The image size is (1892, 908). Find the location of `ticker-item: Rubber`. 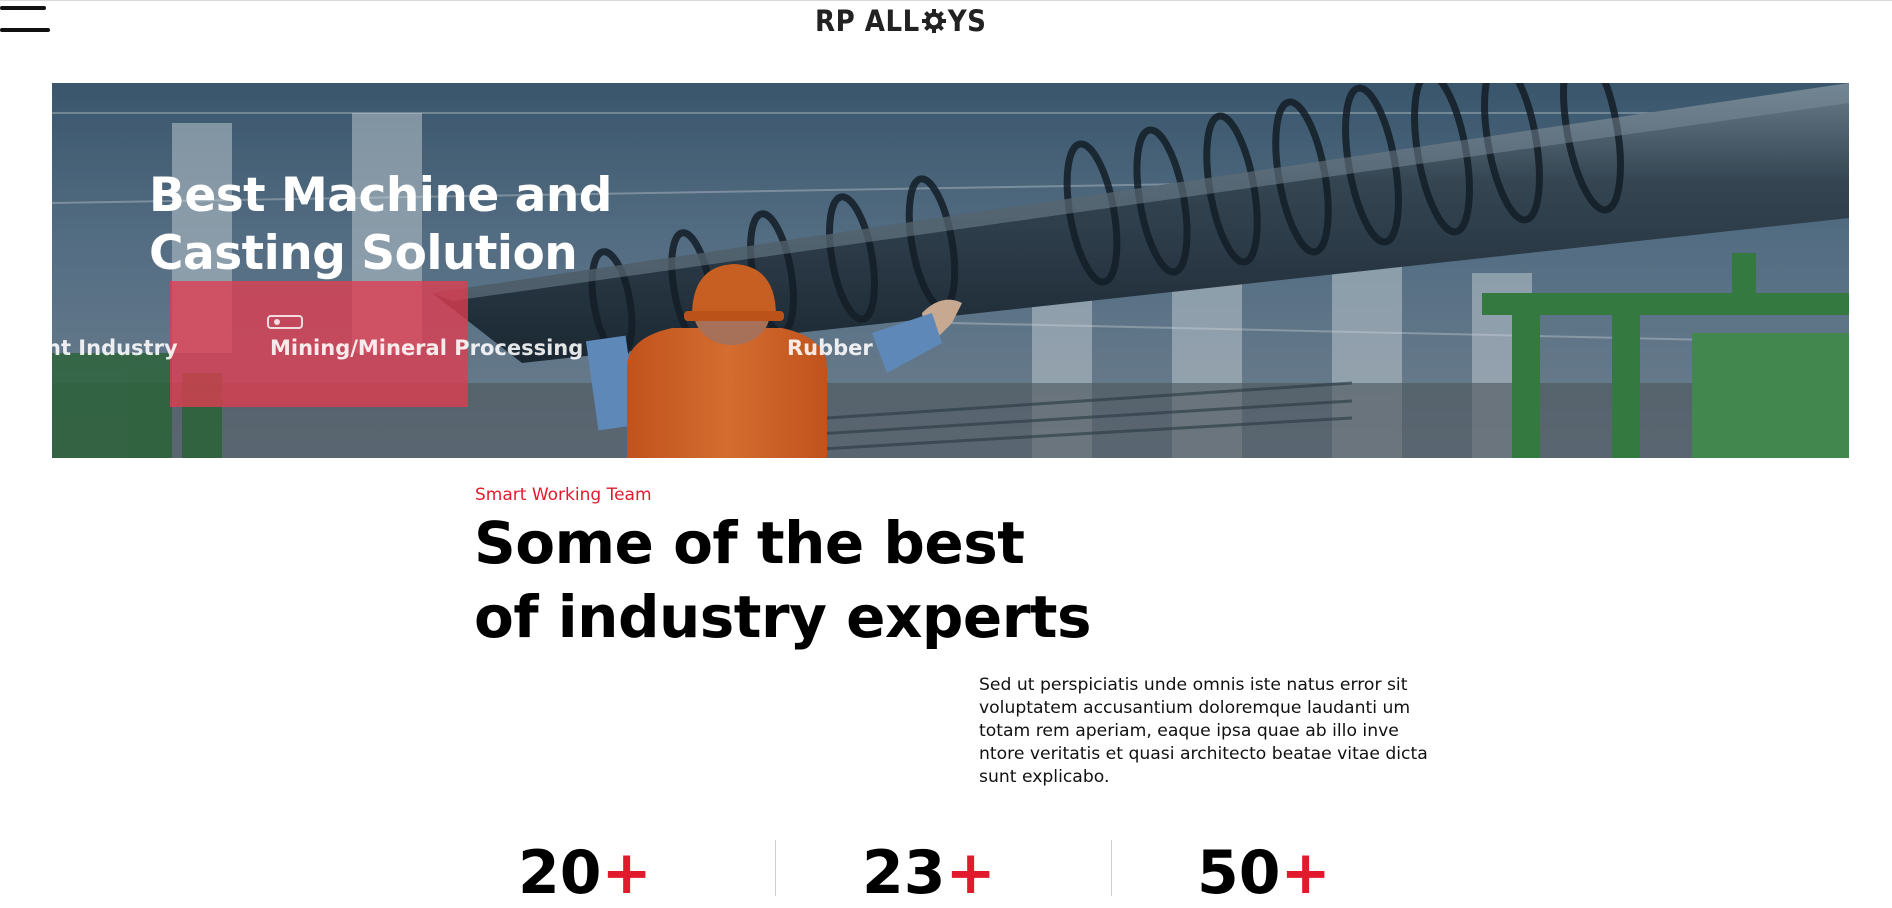

ticker-item: Rubber is located at coordinates (830, 348).